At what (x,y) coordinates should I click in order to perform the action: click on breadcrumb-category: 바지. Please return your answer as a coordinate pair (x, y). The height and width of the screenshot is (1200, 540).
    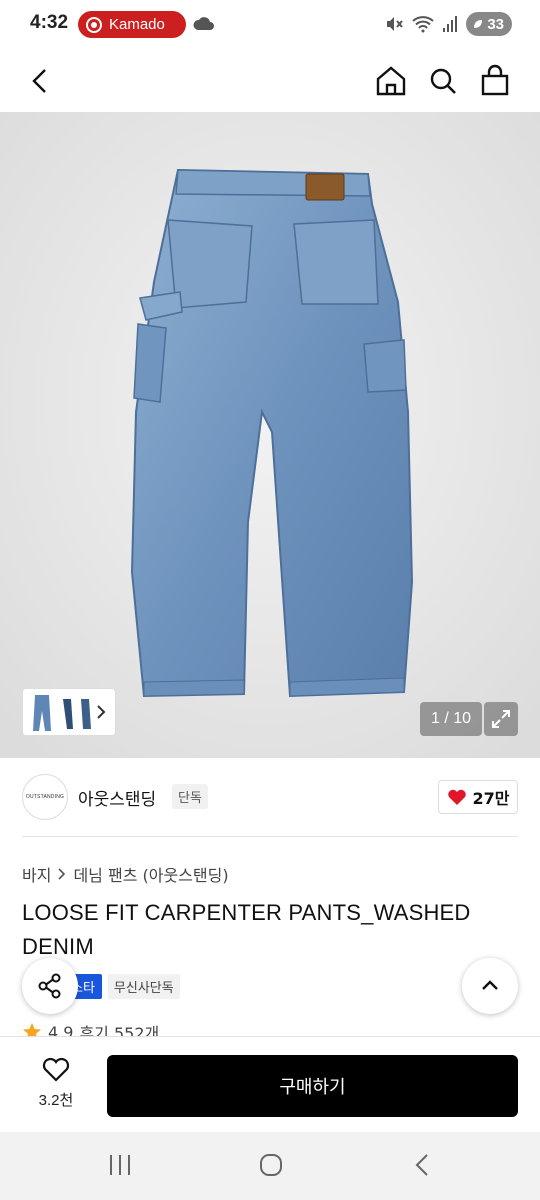
    Looking at the image, I should click on (36, 874).